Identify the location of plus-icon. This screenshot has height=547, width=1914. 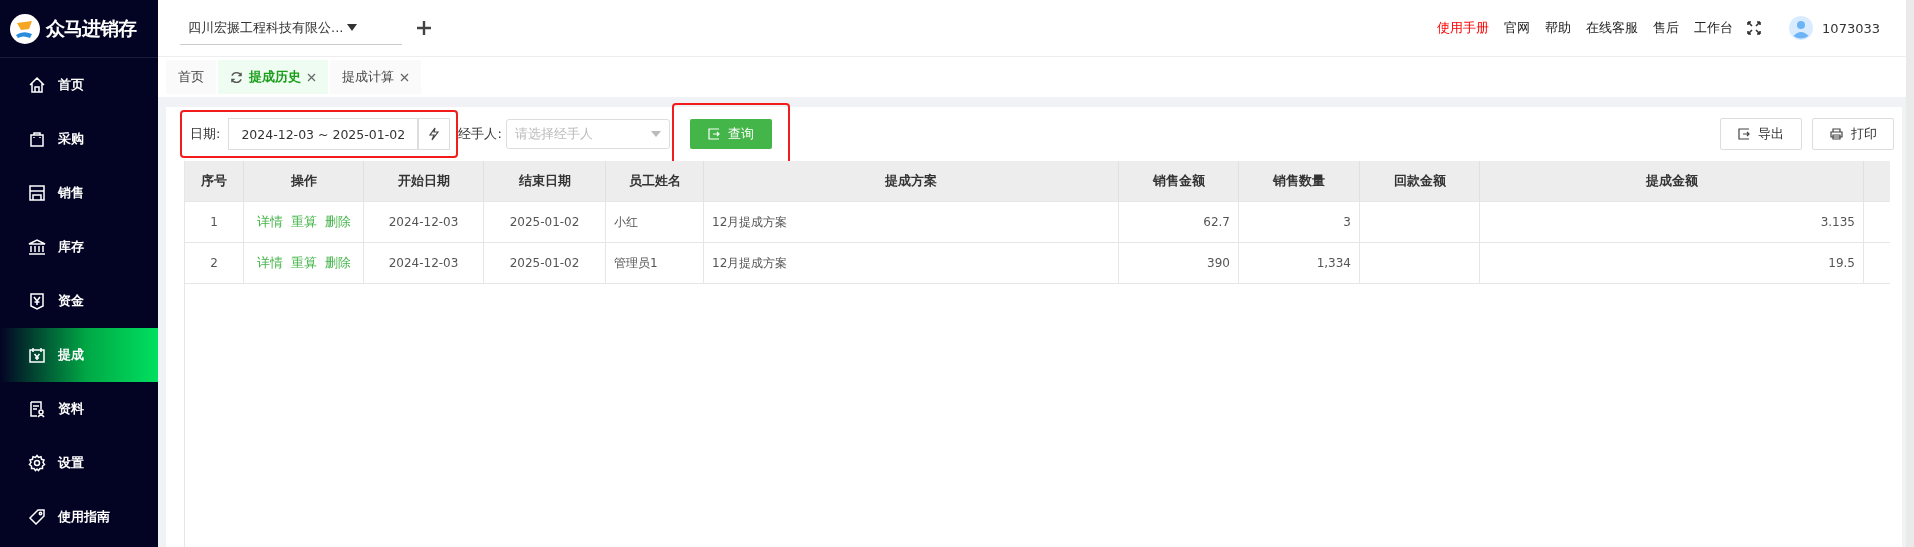
(424, 28).